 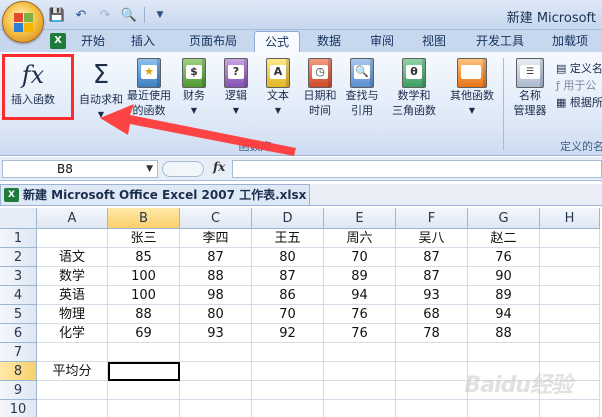 I want to click on tab-insert: 插入, so click(x=143, y=41).